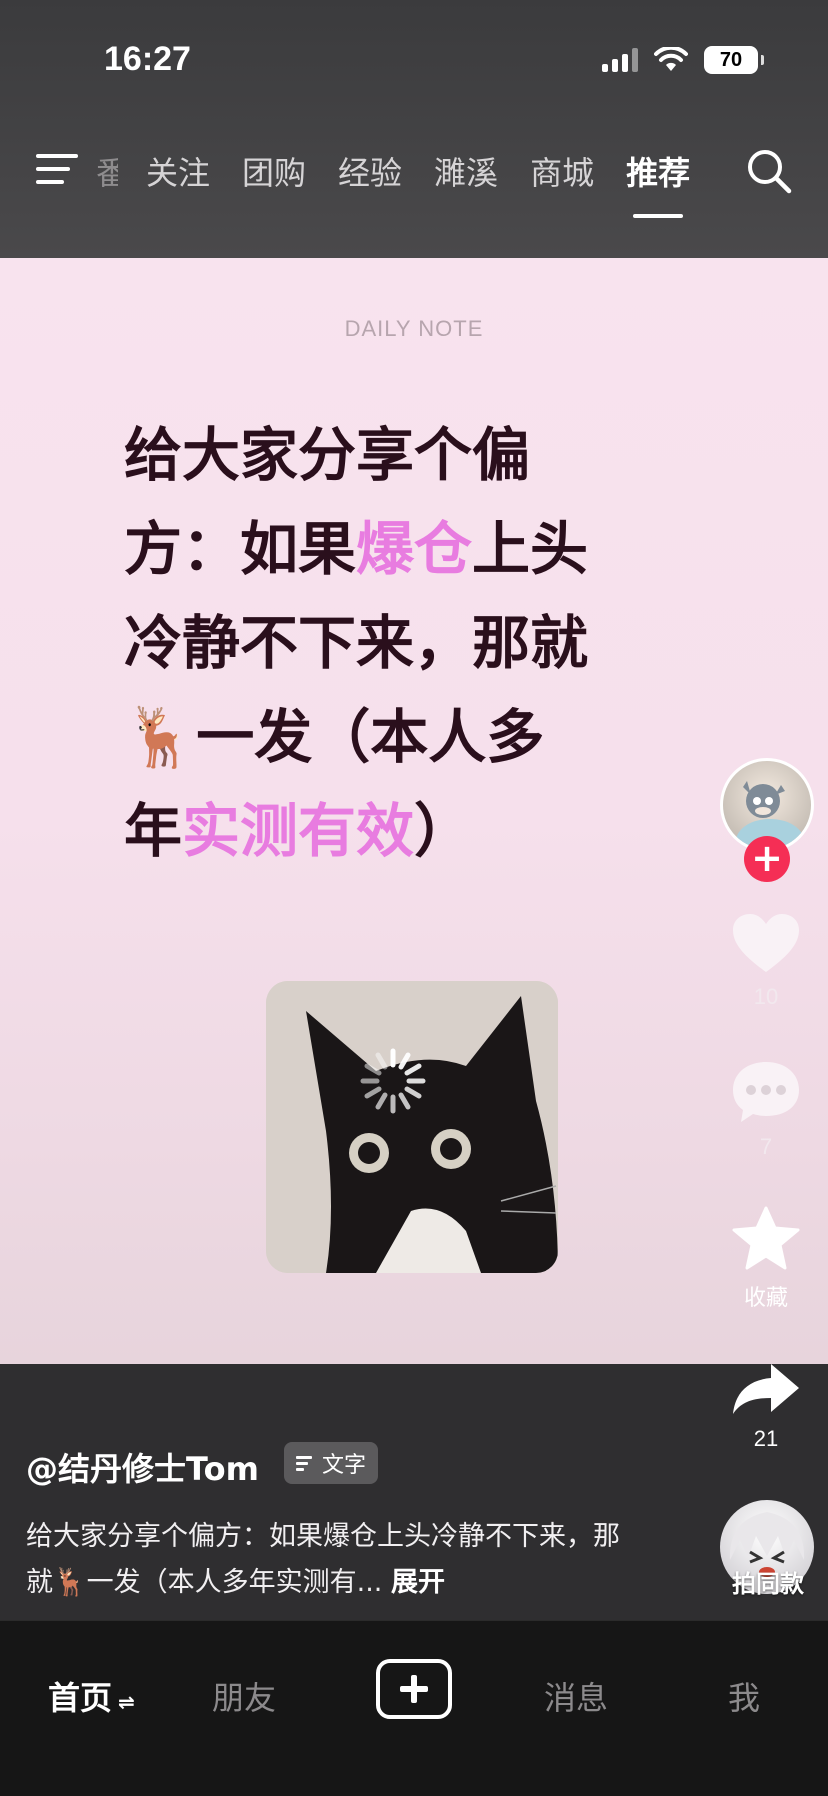 Image resolution: width=828 pixels, height=1796 pixels. What do you see at coordinates (304, 1463) in the screenshot?
I see `text-lines-icon` at bounding box center [304, 1463].